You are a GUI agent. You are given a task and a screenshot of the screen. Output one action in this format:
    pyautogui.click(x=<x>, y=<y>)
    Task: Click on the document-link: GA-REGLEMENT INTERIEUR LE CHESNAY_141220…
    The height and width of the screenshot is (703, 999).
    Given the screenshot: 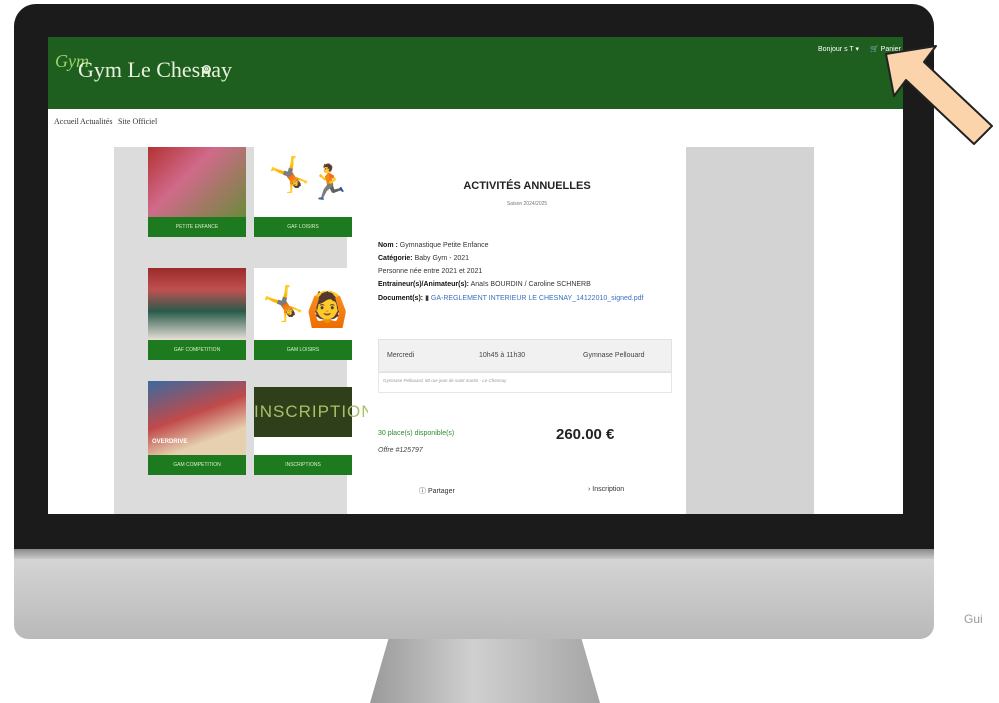 What is the action you would take?
    pyautogui.click(x=537, y=298)
    